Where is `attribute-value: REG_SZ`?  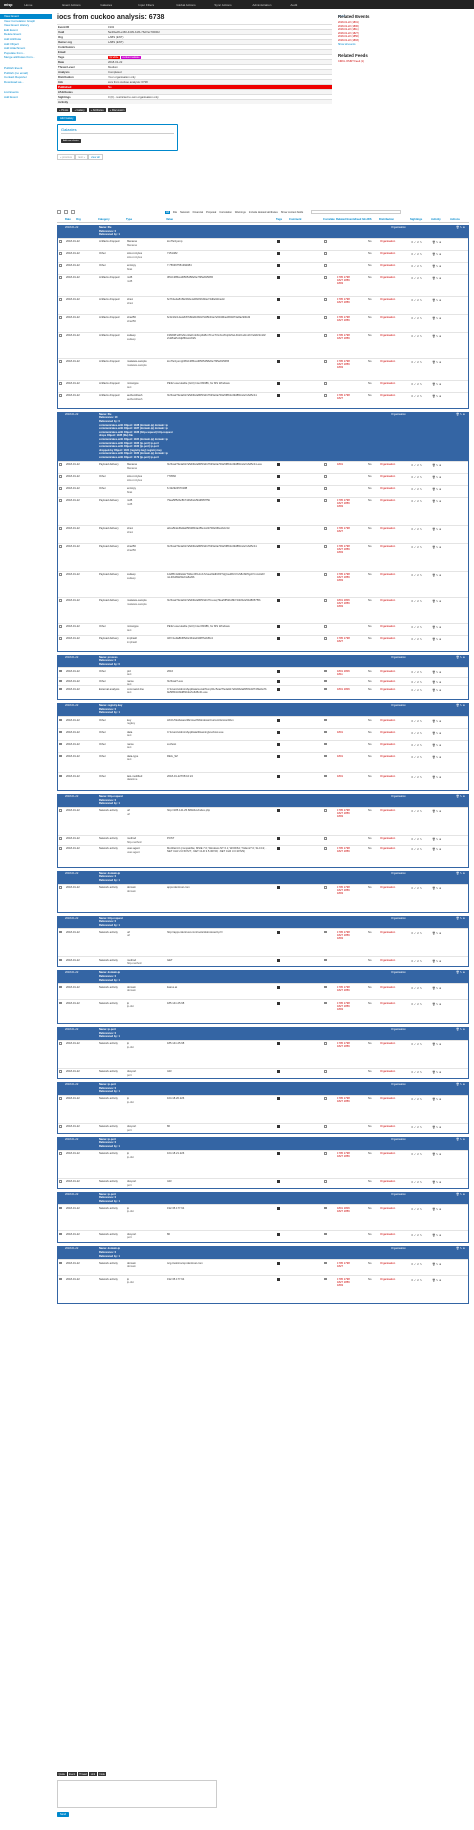 attribute-value: REG_SZ is located at coordinates (217, 756).